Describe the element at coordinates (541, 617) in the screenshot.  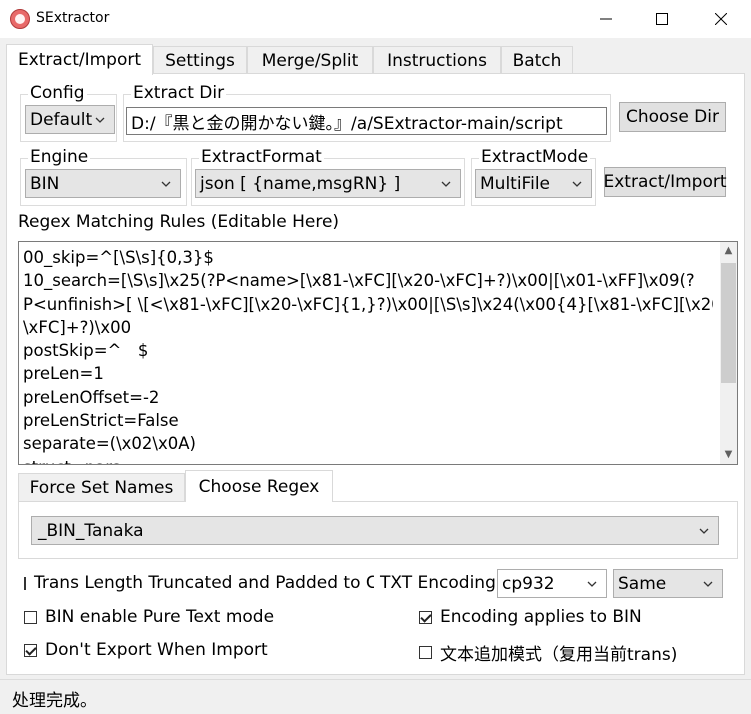
I see `encoding-applies-bin-label: Encoding applies to BIN` at that location.